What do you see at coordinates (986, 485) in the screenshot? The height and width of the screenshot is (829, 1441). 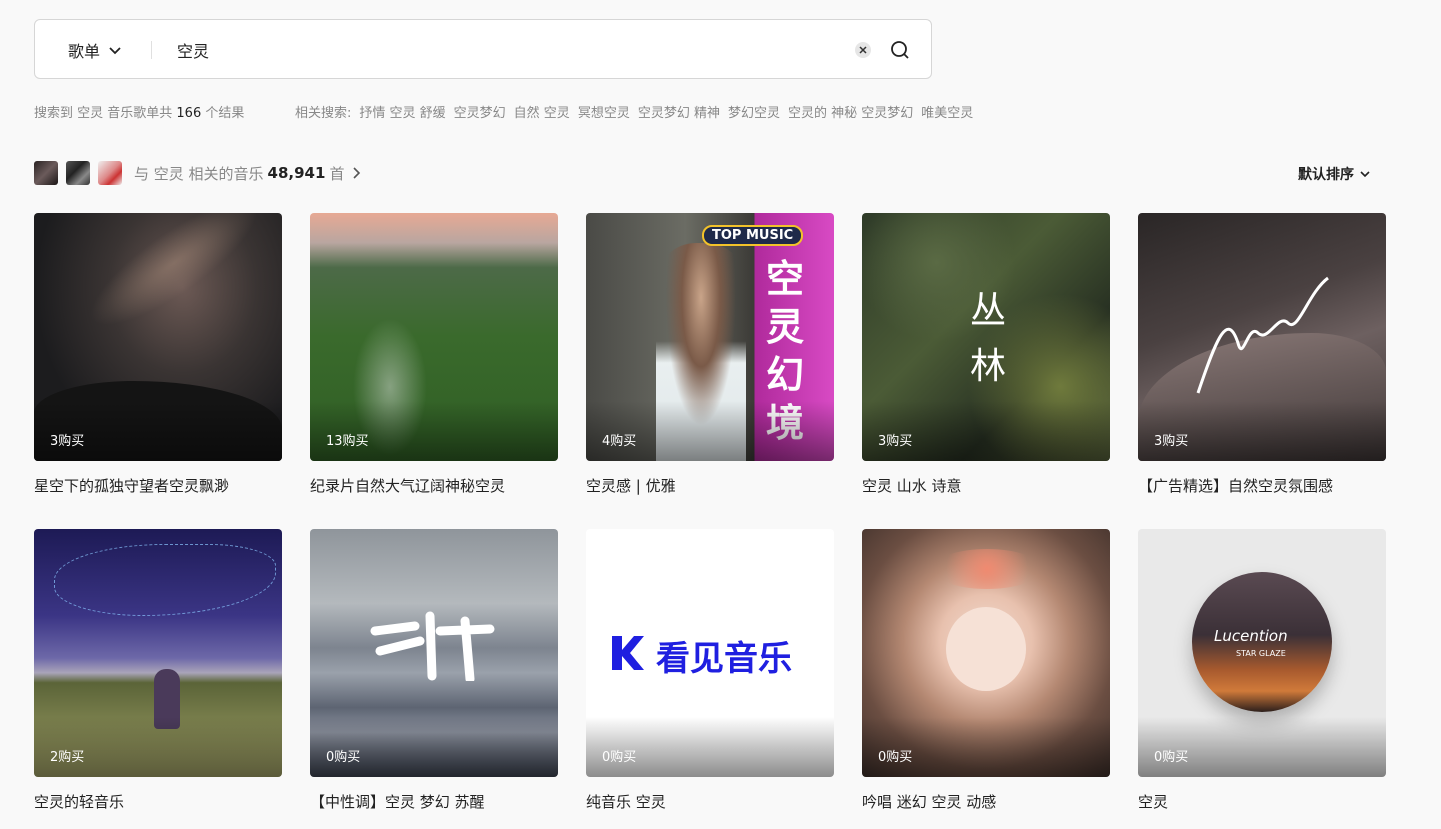 I see `playlist-title: 空灵 山水 诗意` at bounding box center [986, 485].